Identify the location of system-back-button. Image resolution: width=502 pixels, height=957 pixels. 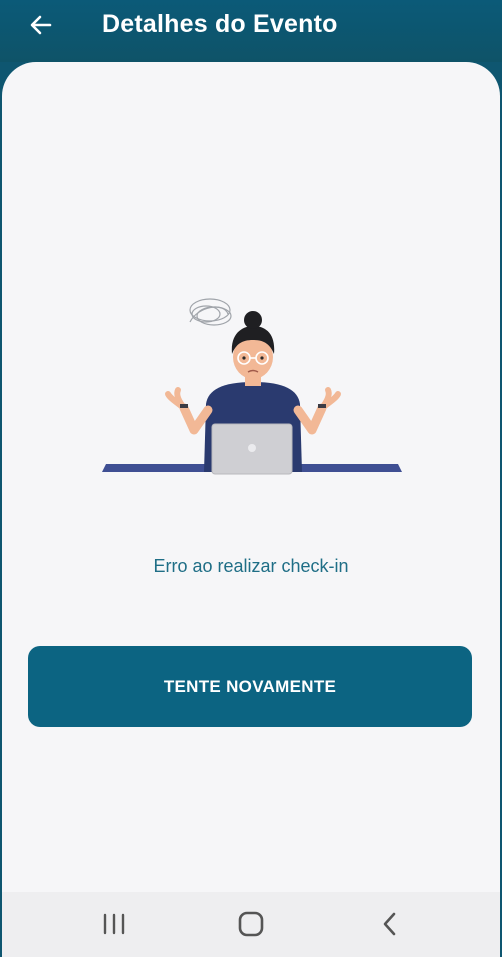
(390, 924).